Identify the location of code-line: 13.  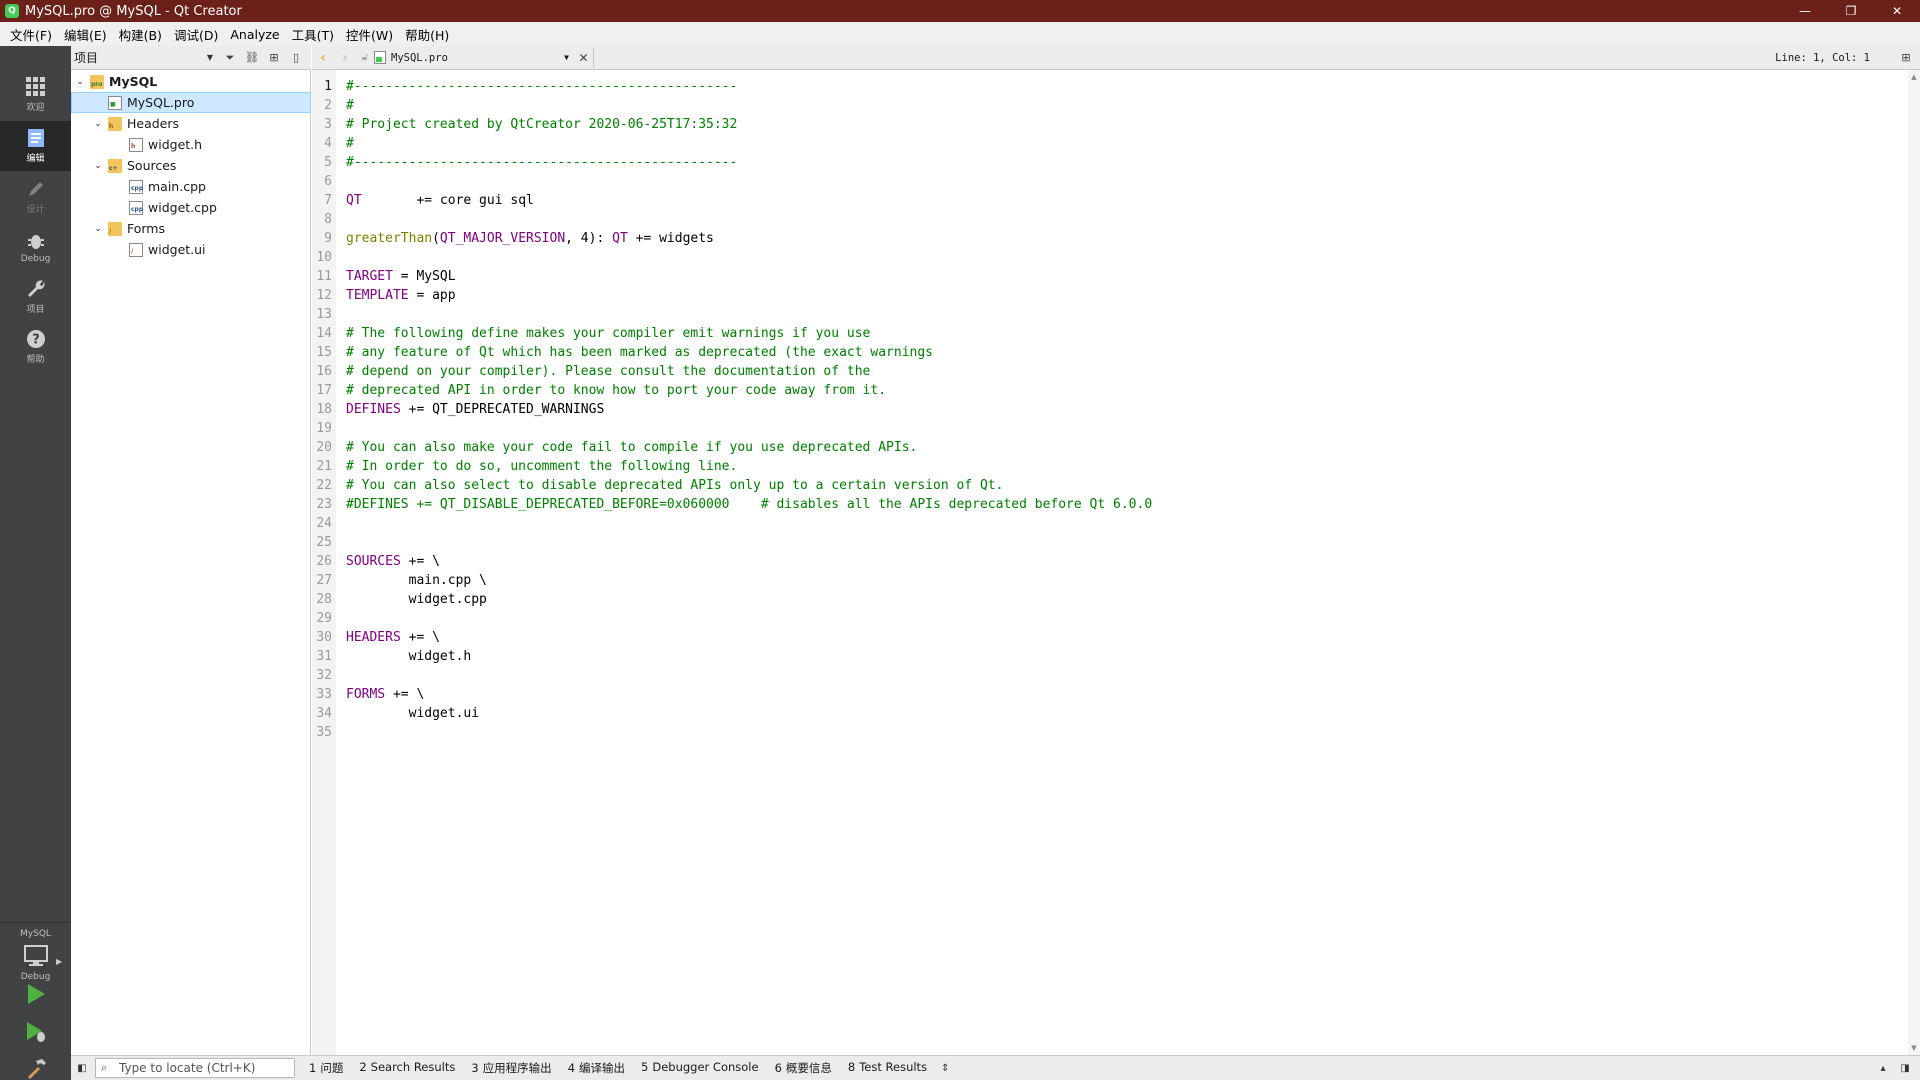
(1107, 314).